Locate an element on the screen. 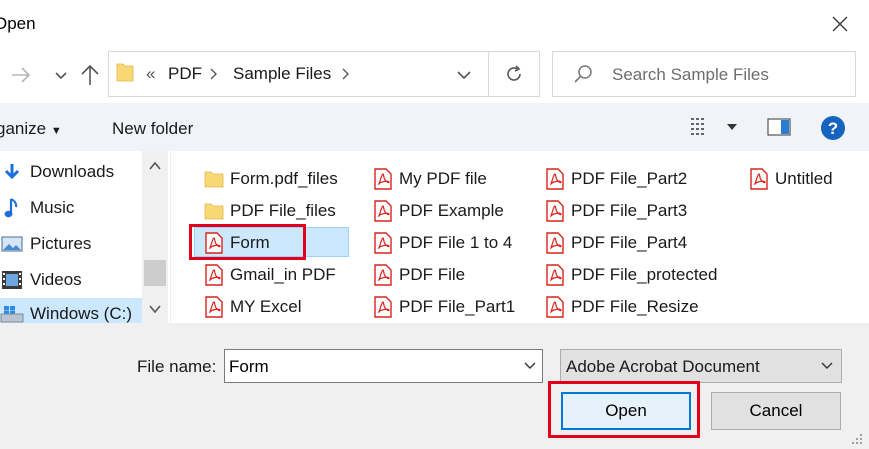 The height and width of the screenshot is (449, 869). file-name-label: Form.pdf_files is located at coordinates (284, 178).